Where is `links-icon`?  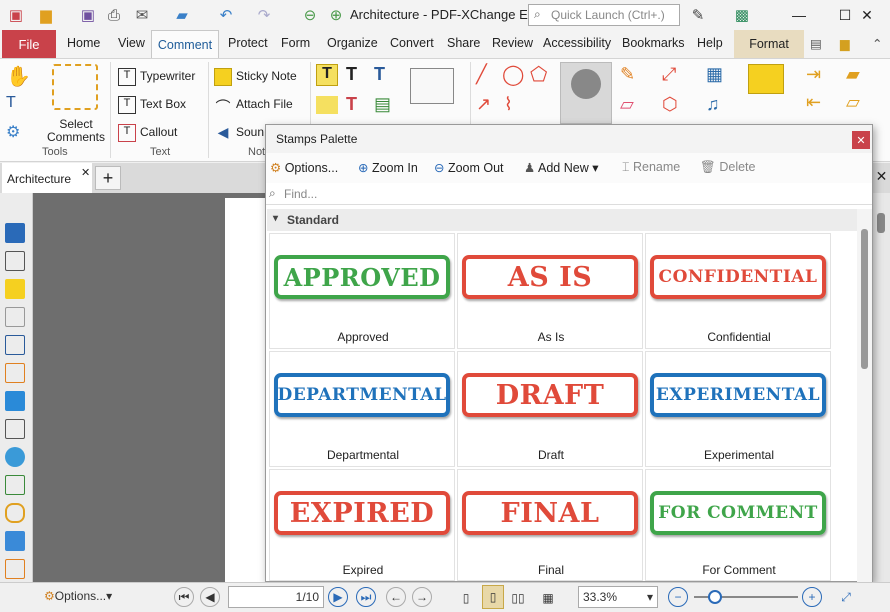
links-icon is located at coordinates (15, 513).